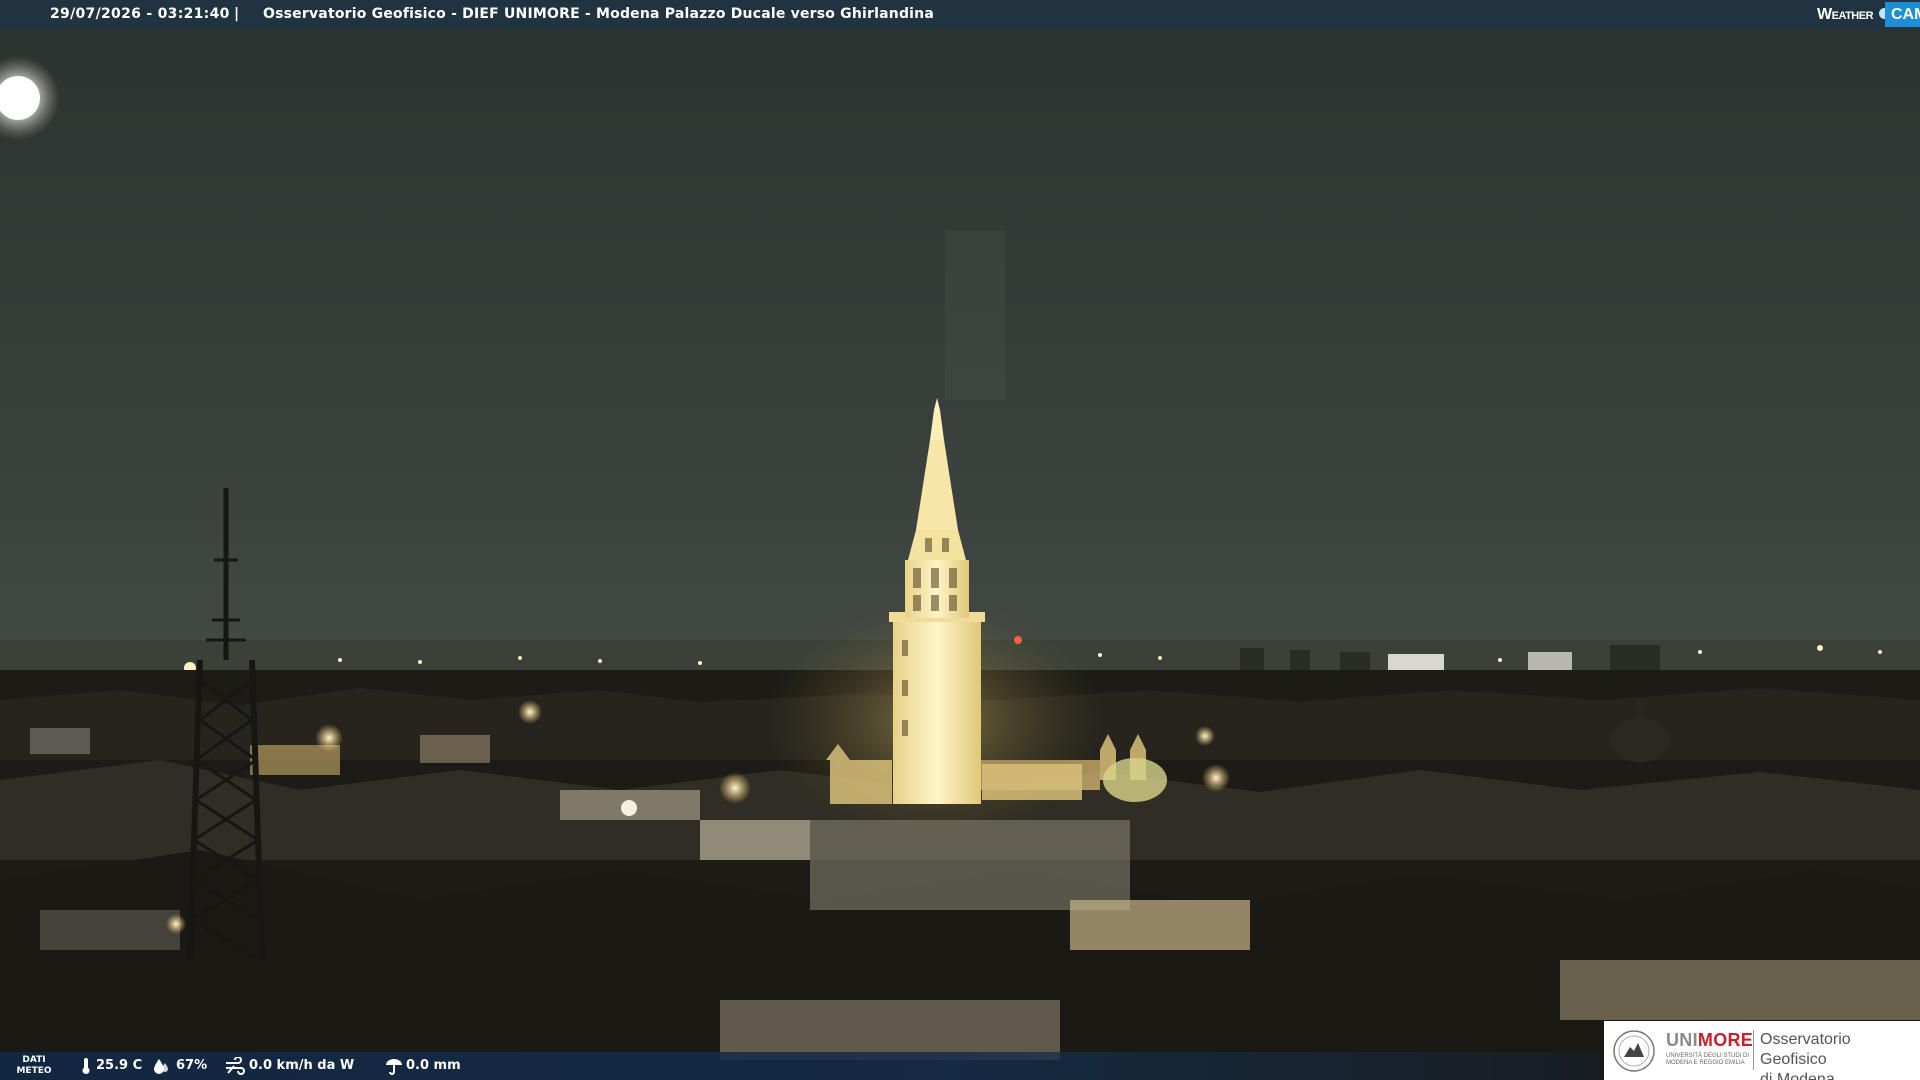 Image resolution: width=1920 pixels, height=1080 pixels. What do you see at coordinates (1845, 14) in the screenshot?
I see `logo-weather-text: Weather` at bounding box center [1845, 14].